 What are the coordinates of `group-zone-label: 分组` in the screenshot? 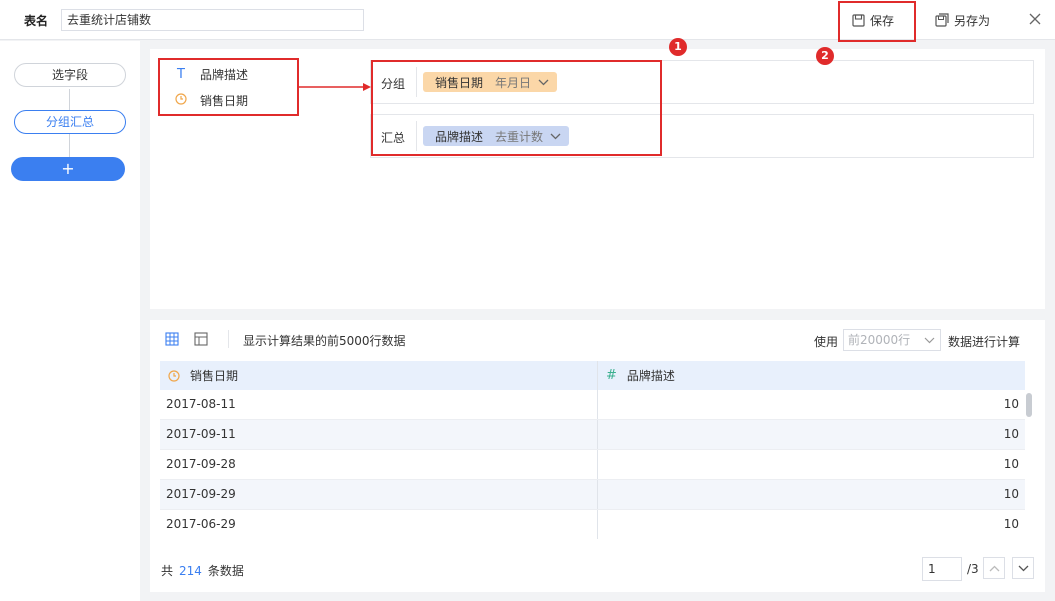 It's located at (393, 84).